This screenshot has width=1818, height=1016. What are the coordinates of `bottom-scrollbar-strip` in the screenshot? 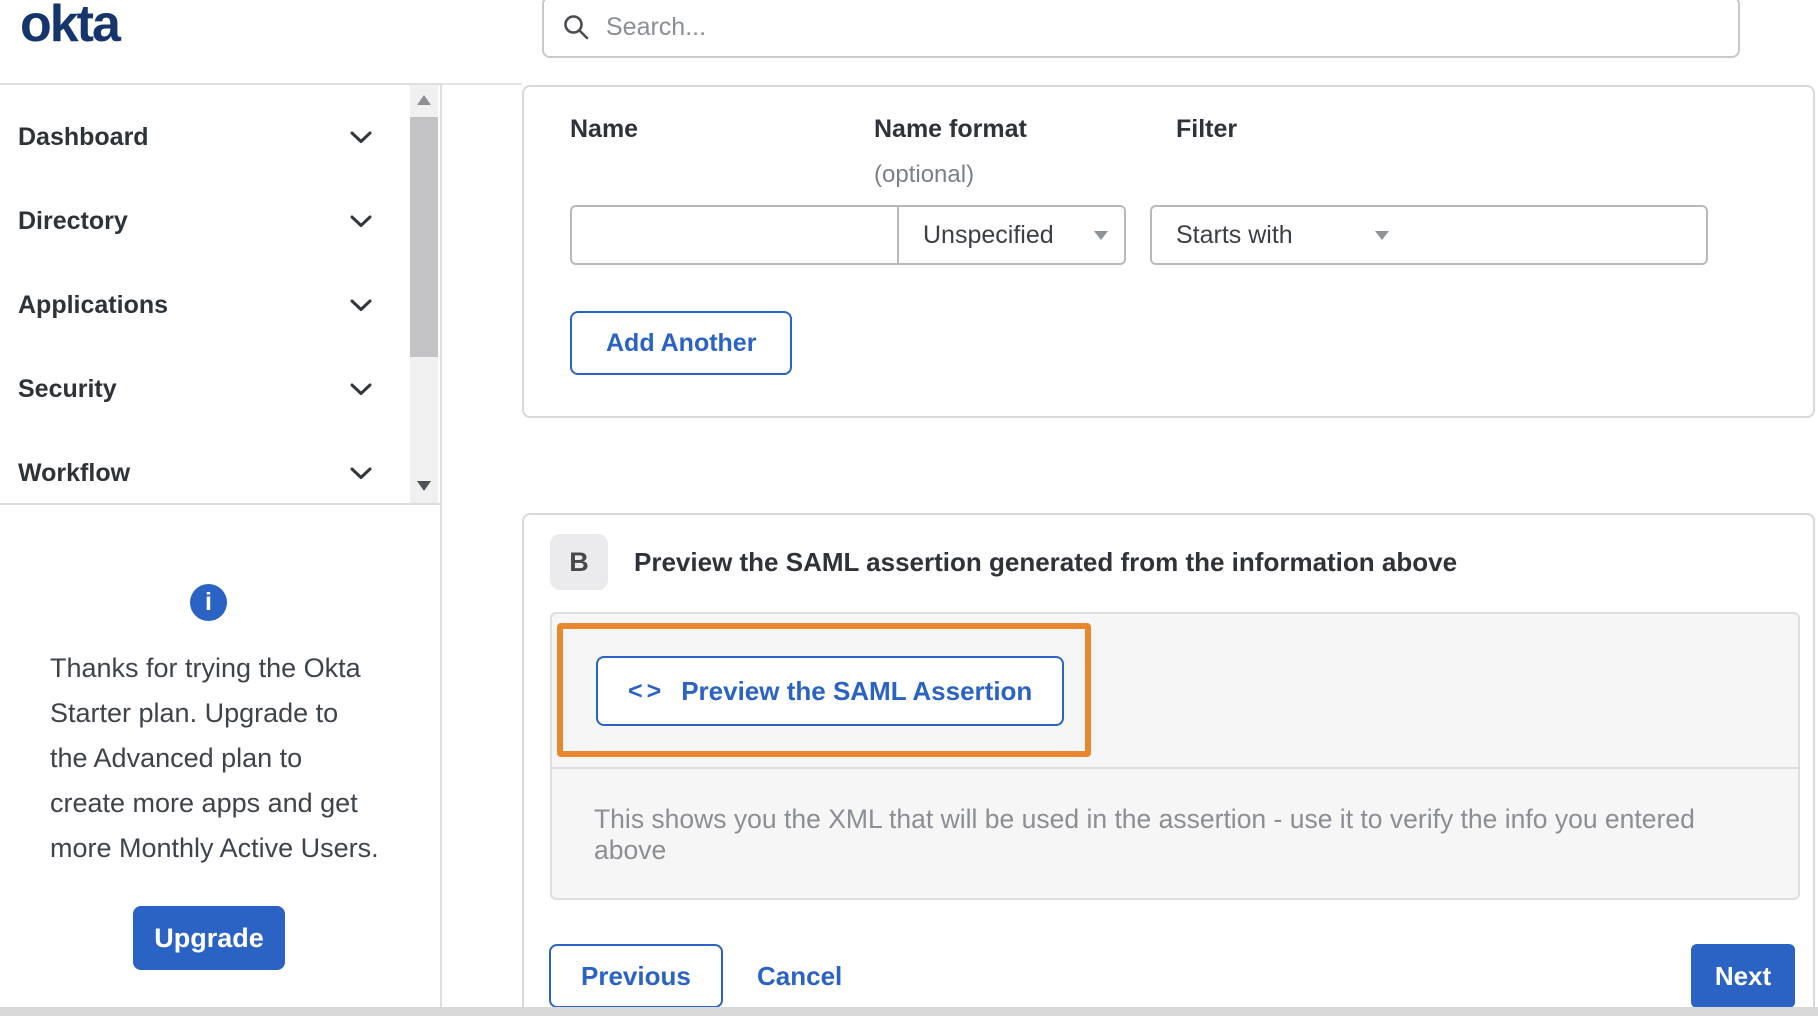 It's located at (909, 1011).